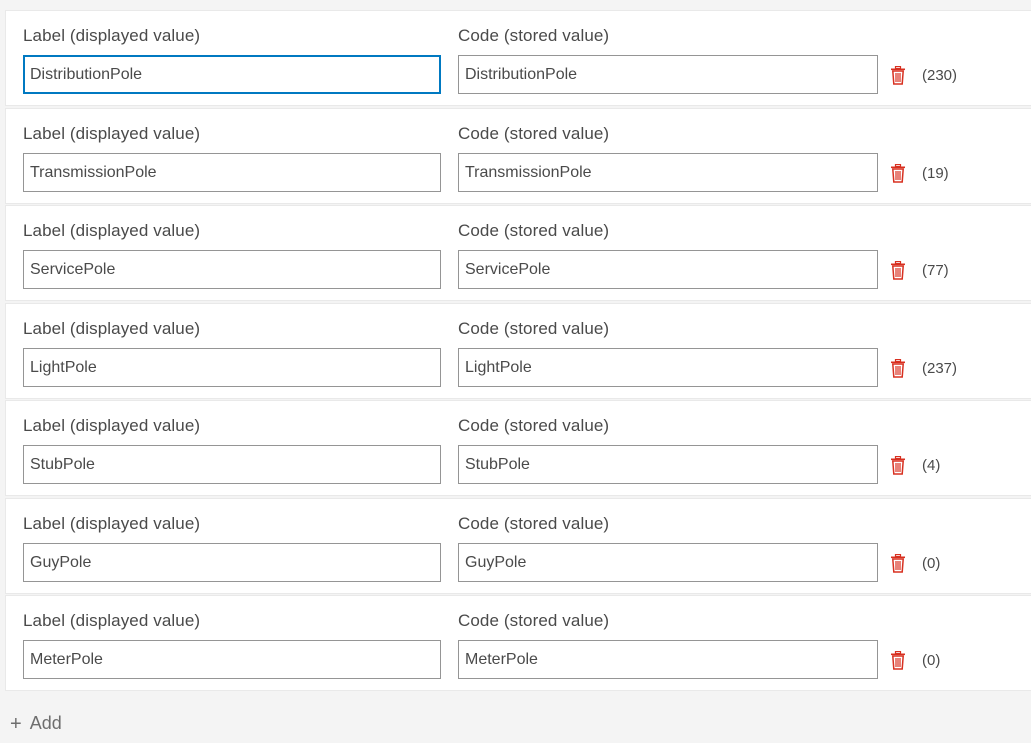 The width and height of the screenshot is (1031, 743). What do you see at coordinates (931, 465) in the screenshot?
I see `usage-count: (4)` at bounding box center [931, 465].